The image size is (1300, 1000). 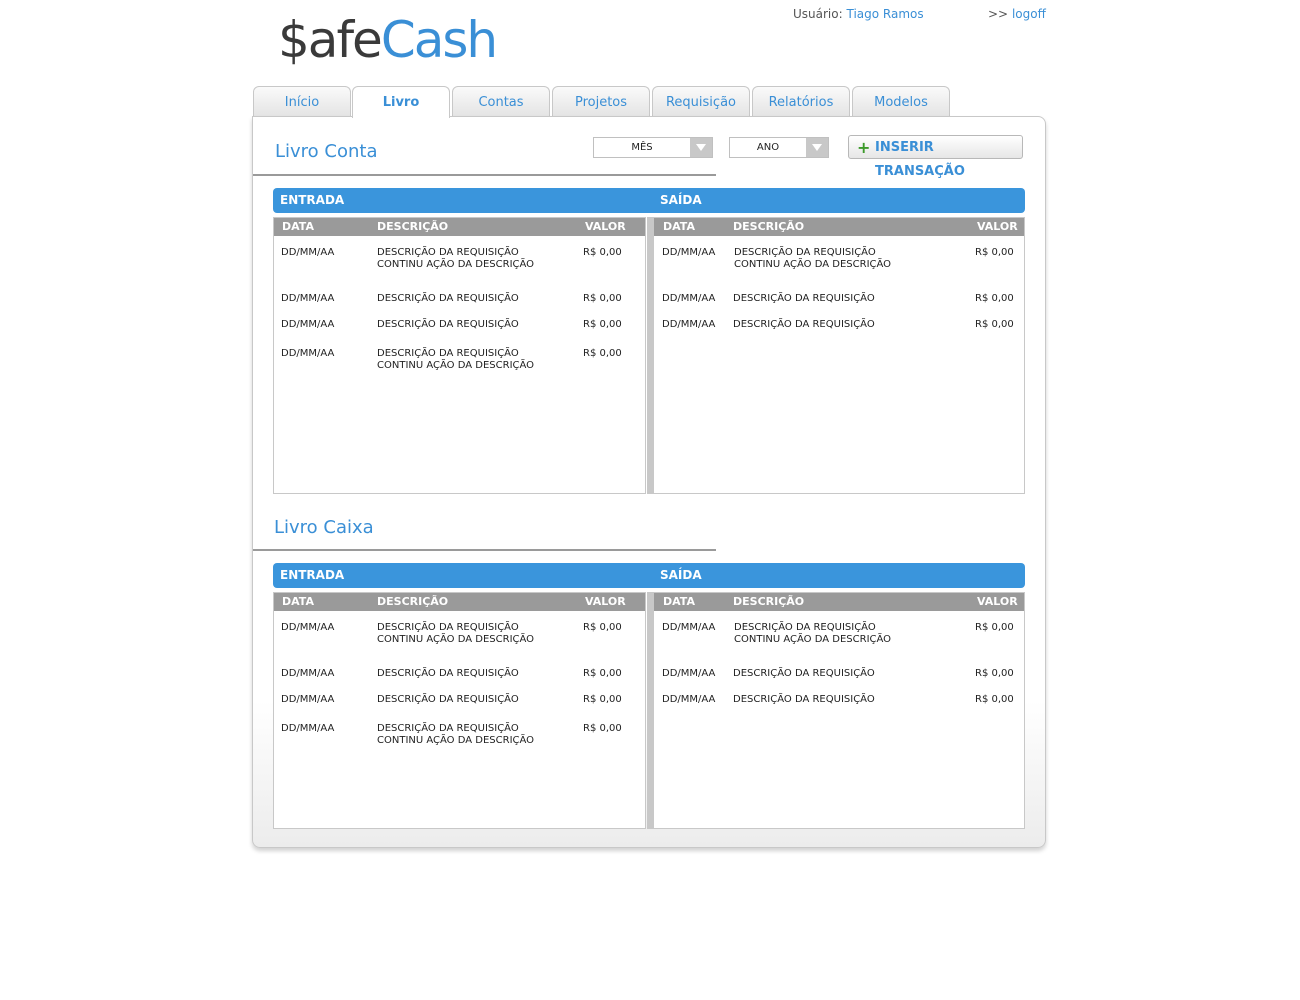 What do you see at coordinates (768, 147) in the screenshot?
I see `year-select-value: ANO` at bounding box center [768, 147].